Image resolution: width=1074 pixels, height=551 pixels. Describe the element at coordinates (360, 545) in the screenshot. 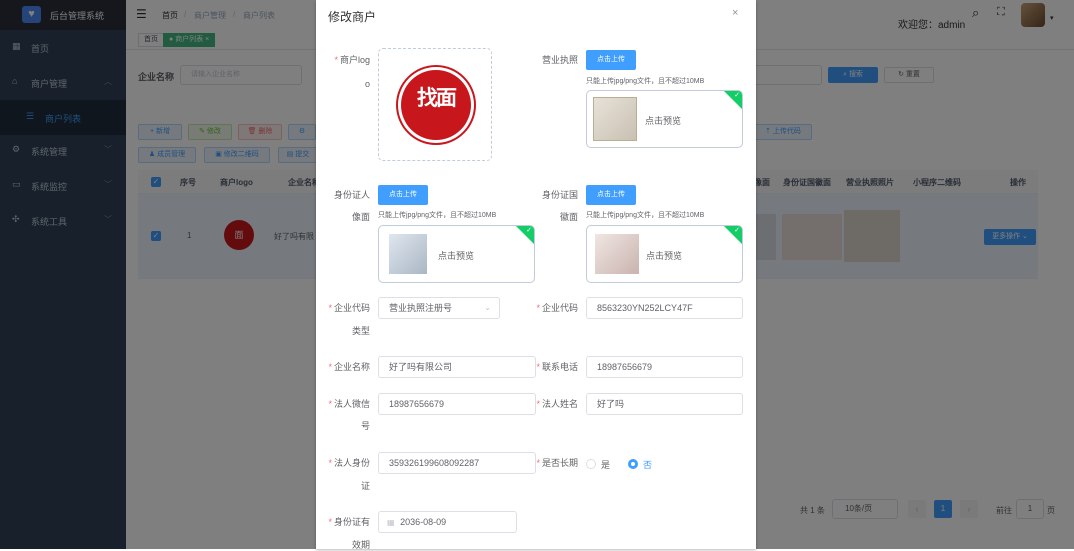

I see `valid-date-label-cont: 效期` at that location.